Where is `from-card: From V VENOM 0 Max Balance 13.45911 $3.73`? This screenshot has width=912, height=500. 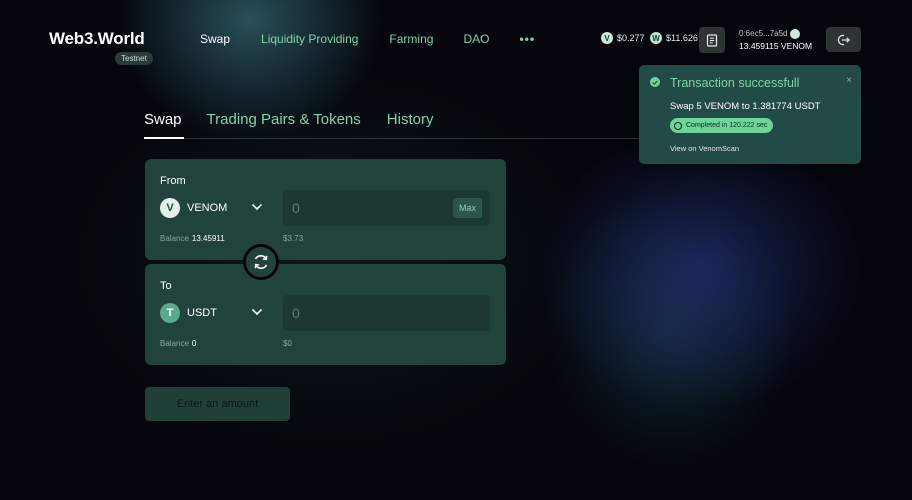
from-card: From V VENOM 0 Max Balance 13.45911 $3.73 is located at coordinates (325, 209).